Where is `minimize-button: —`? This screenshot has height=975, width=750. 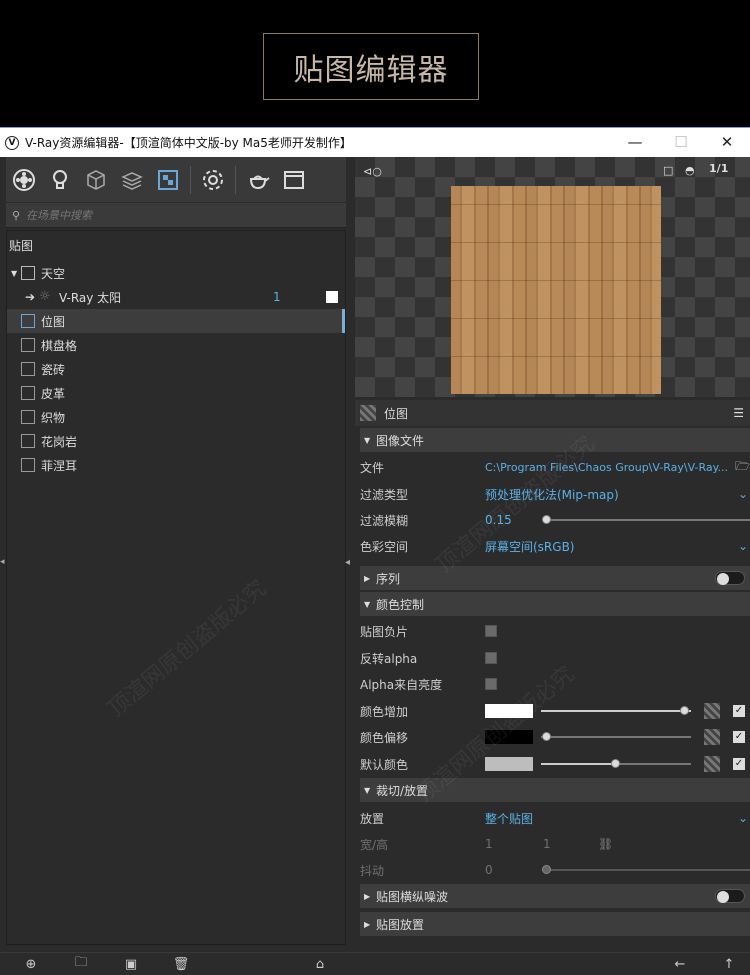 minimize-button: — is located at coordinates (635, 142).